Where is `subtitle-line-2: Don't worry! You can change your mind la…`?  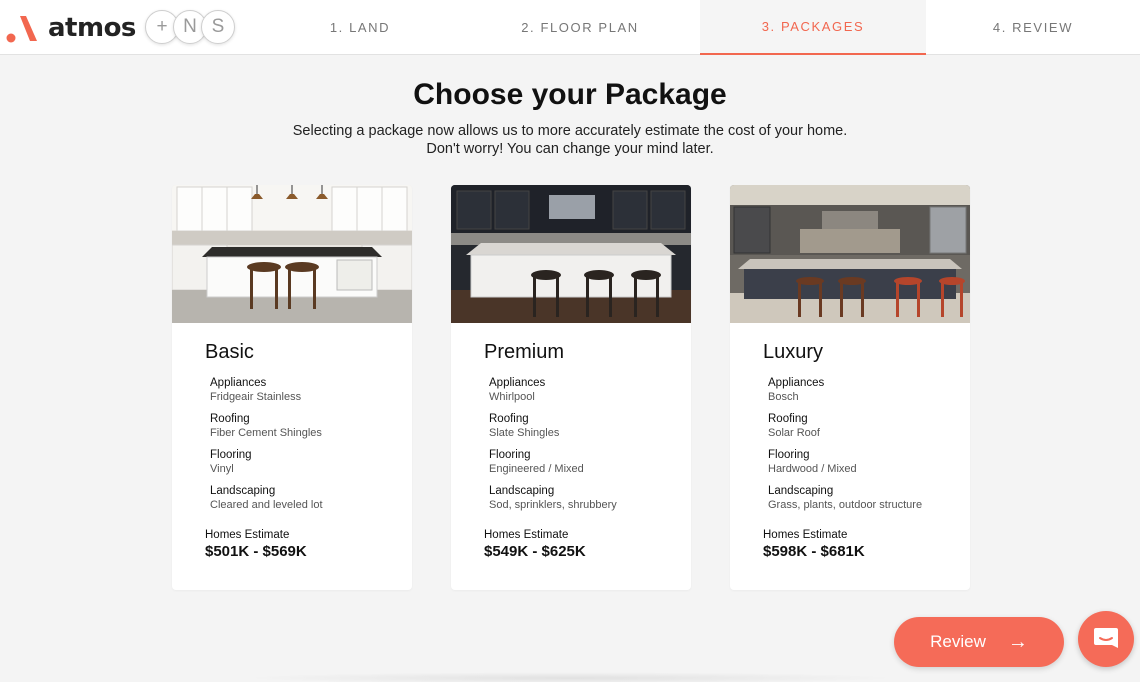
subtitle-line-2: Don't worry! You can change your mind la… is located at coordinates (570, 149).